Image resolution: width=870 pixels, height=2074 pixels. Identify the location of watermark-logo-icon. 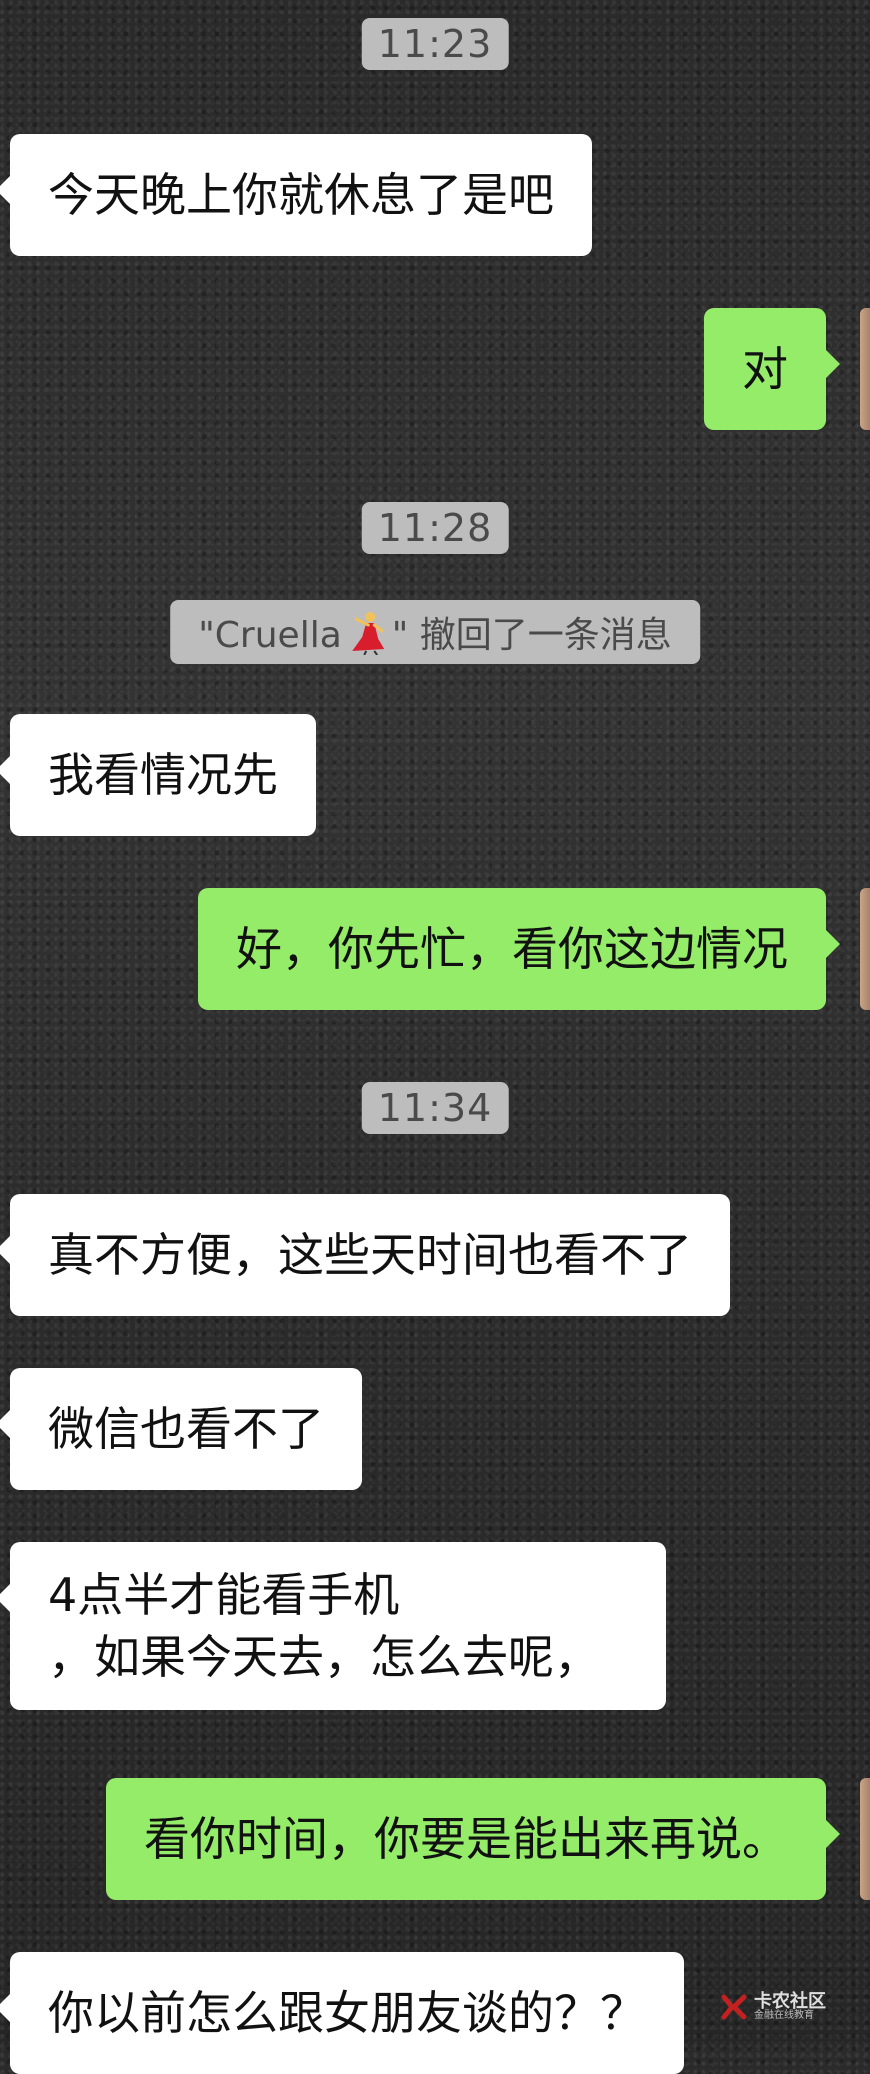
(734, 2007).